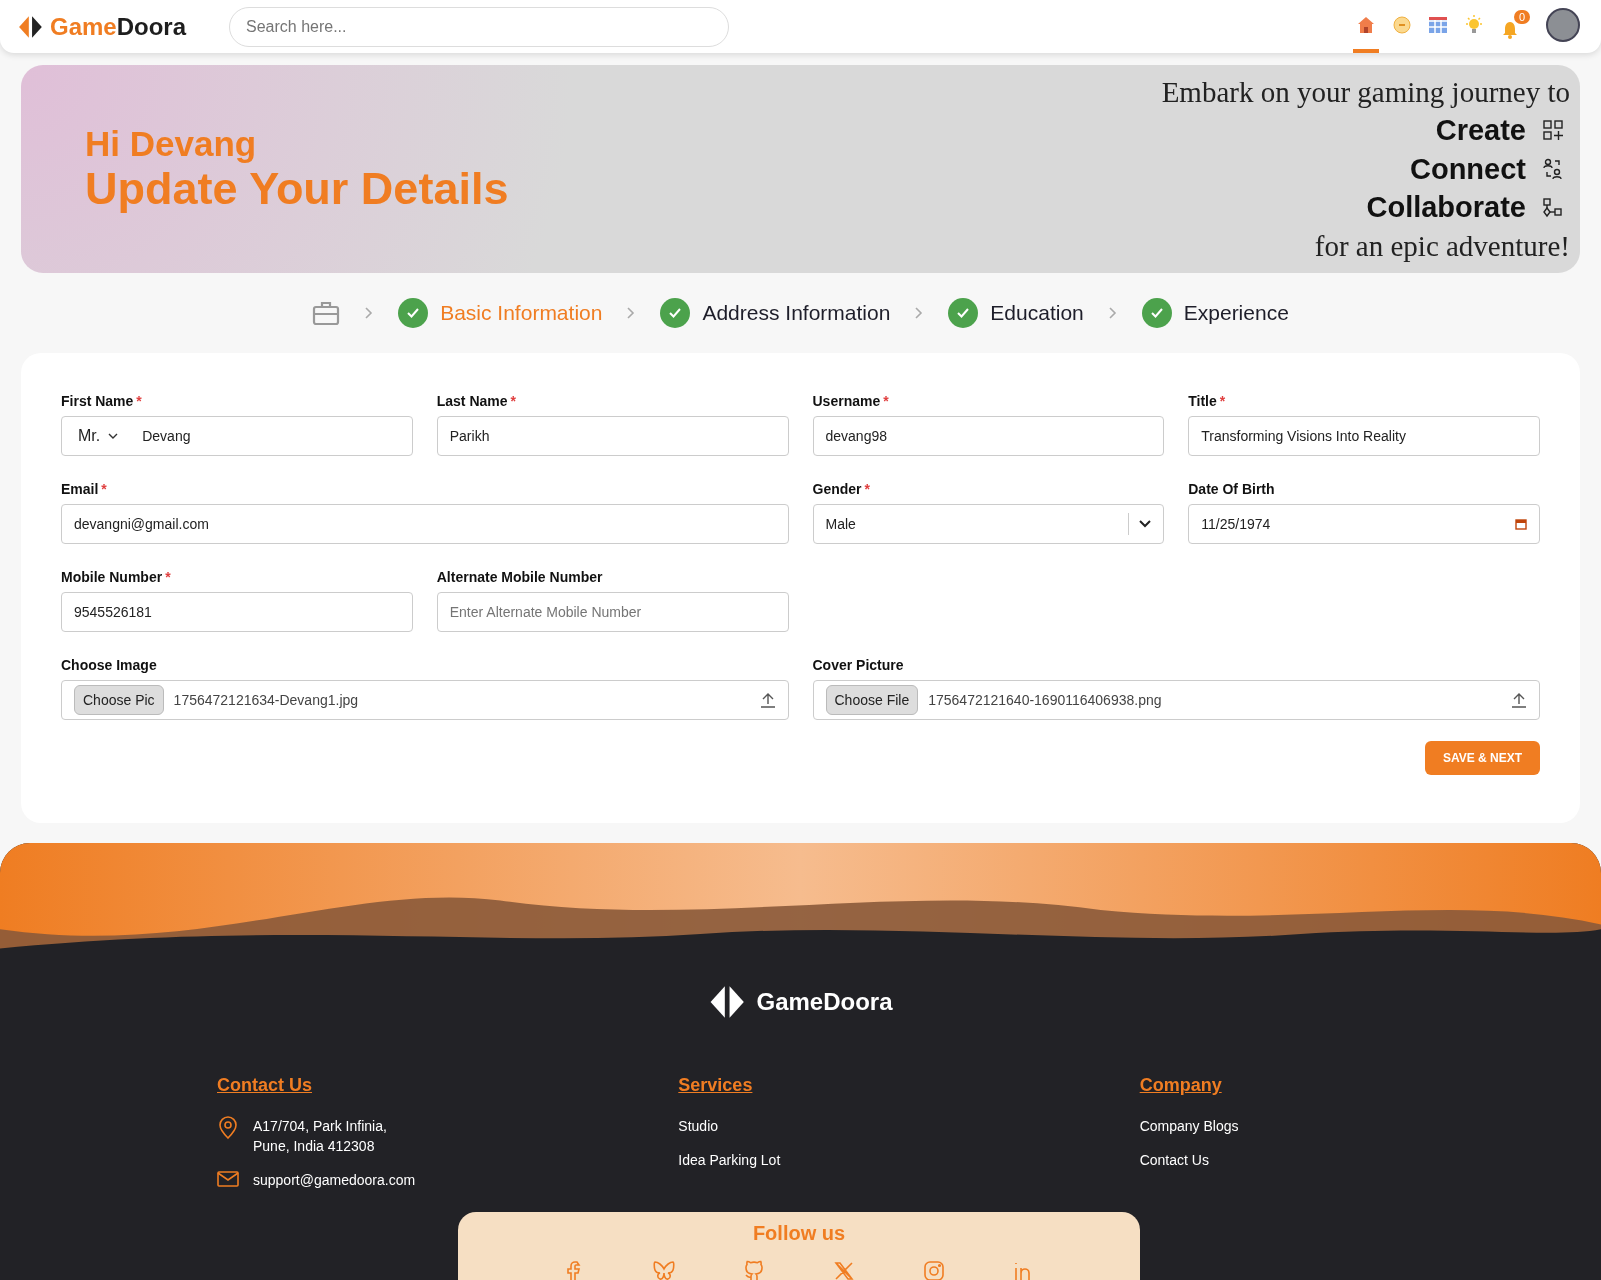 This screenshot has width=1601, height=1280. What do you see at coordinates (228, 1179) in the screenshot?
I see `mail-icon` at bounding box center [228, 1179].